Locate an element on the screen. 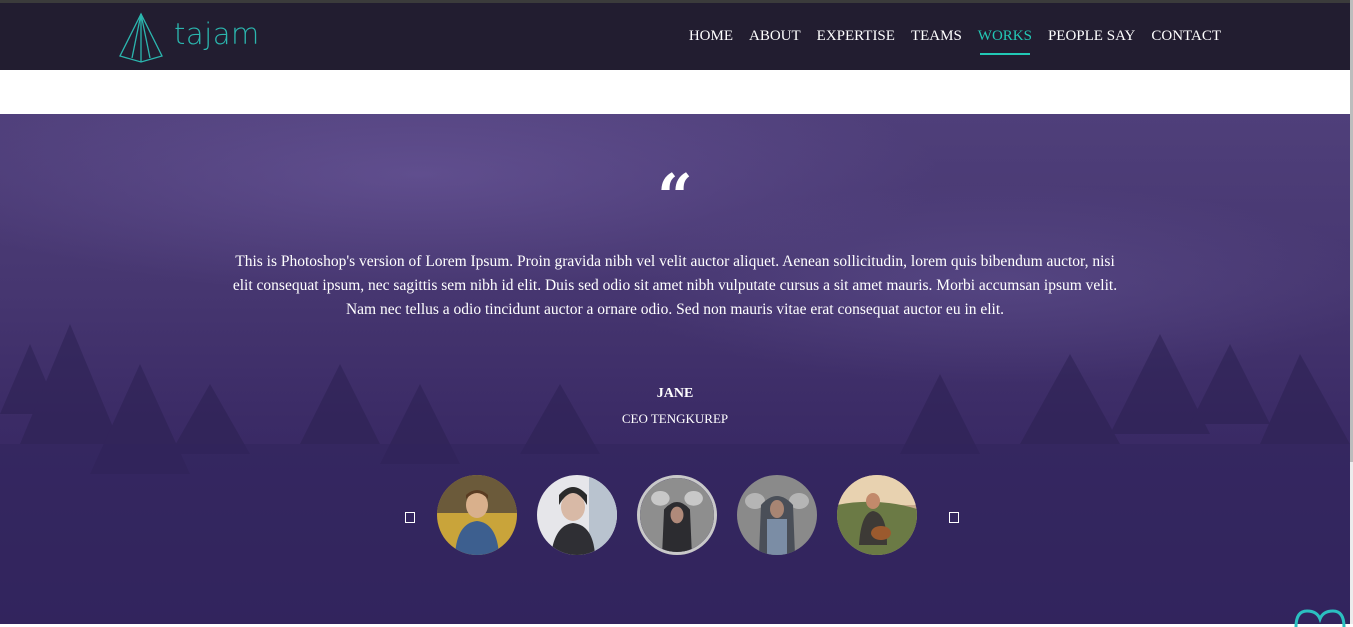  nav-item-expertise: EXPERTISE is located at coordinates (856, 36).